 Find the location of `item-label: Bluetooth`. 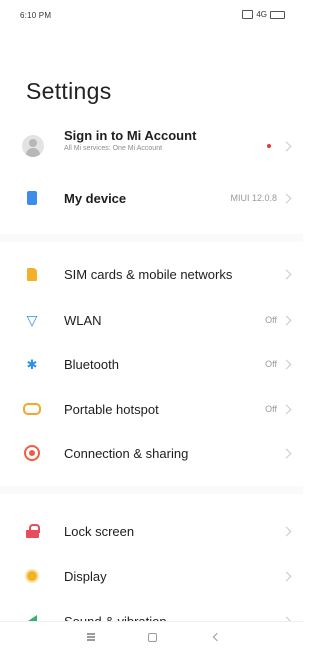

item-label: Bluetooth is located at coordinates (91, 364).